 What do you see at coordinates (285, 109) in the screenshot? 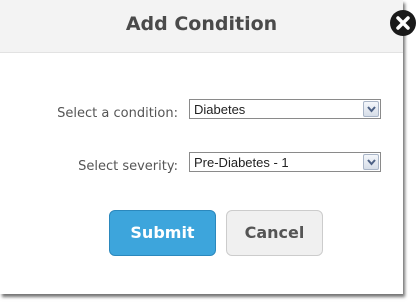
I see `condition-select: Diabetes` at bounding box center [285, 109].